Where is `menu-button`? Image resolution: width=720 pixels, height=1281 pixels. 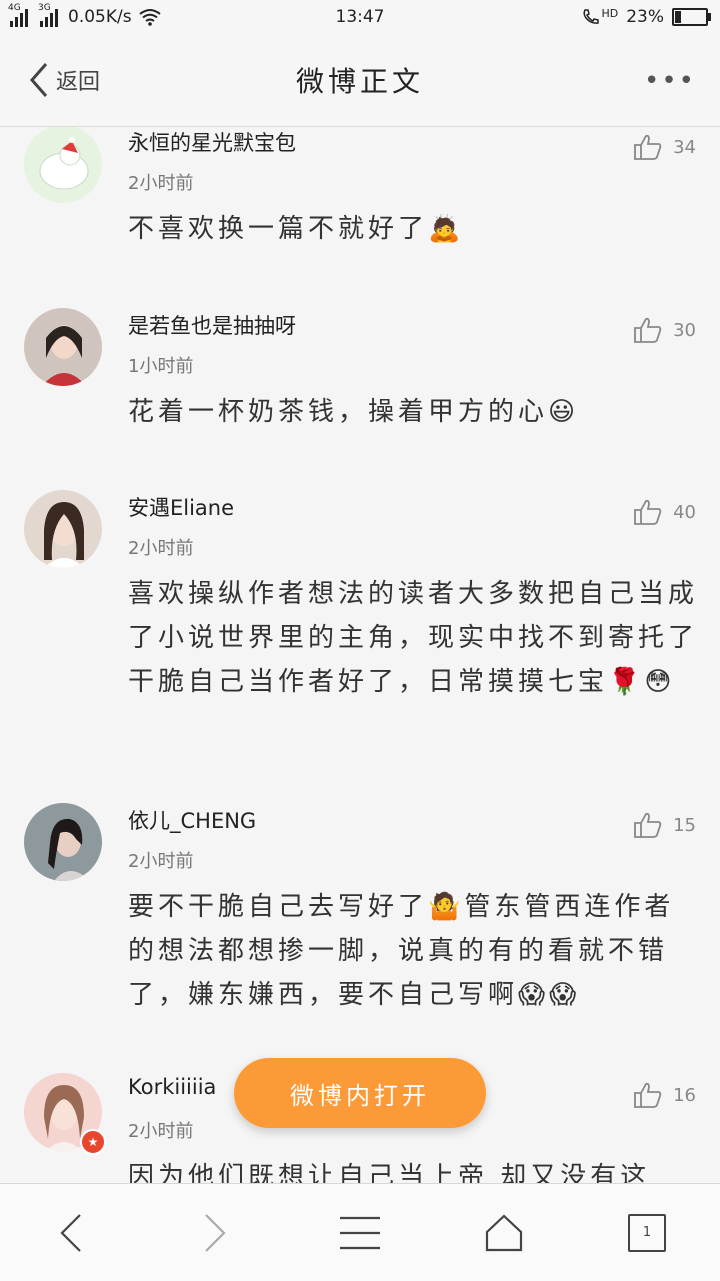 menu-button is located at coordinates (360, 1233).